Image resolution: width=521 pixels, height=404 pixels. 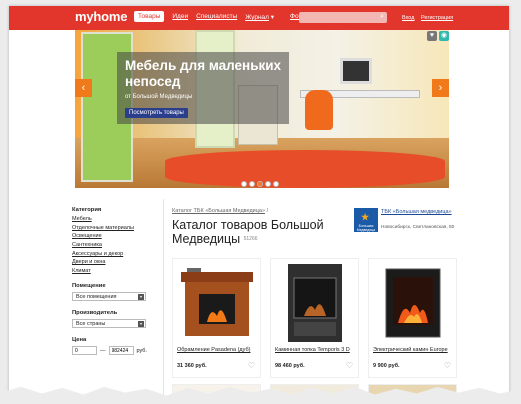 What do you see at coordinates (83, 88) in the screenshot?
I see `slider-prev-button: ‹` at bounding box center [83, 88].